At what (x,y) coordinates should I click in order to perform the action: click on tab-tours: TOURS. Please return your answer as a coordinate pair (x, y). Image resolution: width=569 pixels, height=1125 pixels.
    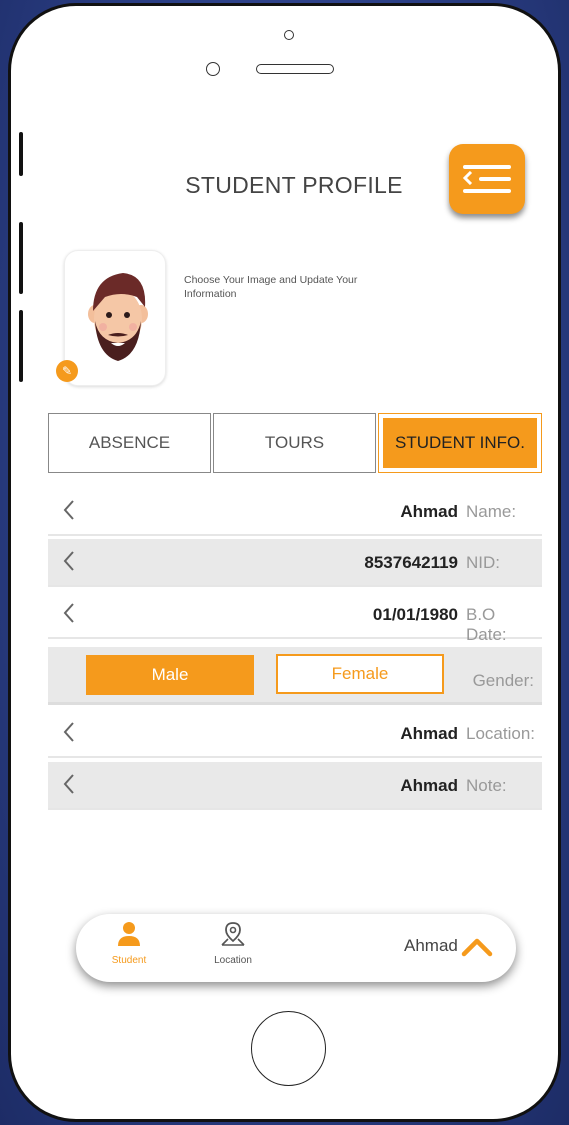
    Looking at the image, I should click on (294, 443).